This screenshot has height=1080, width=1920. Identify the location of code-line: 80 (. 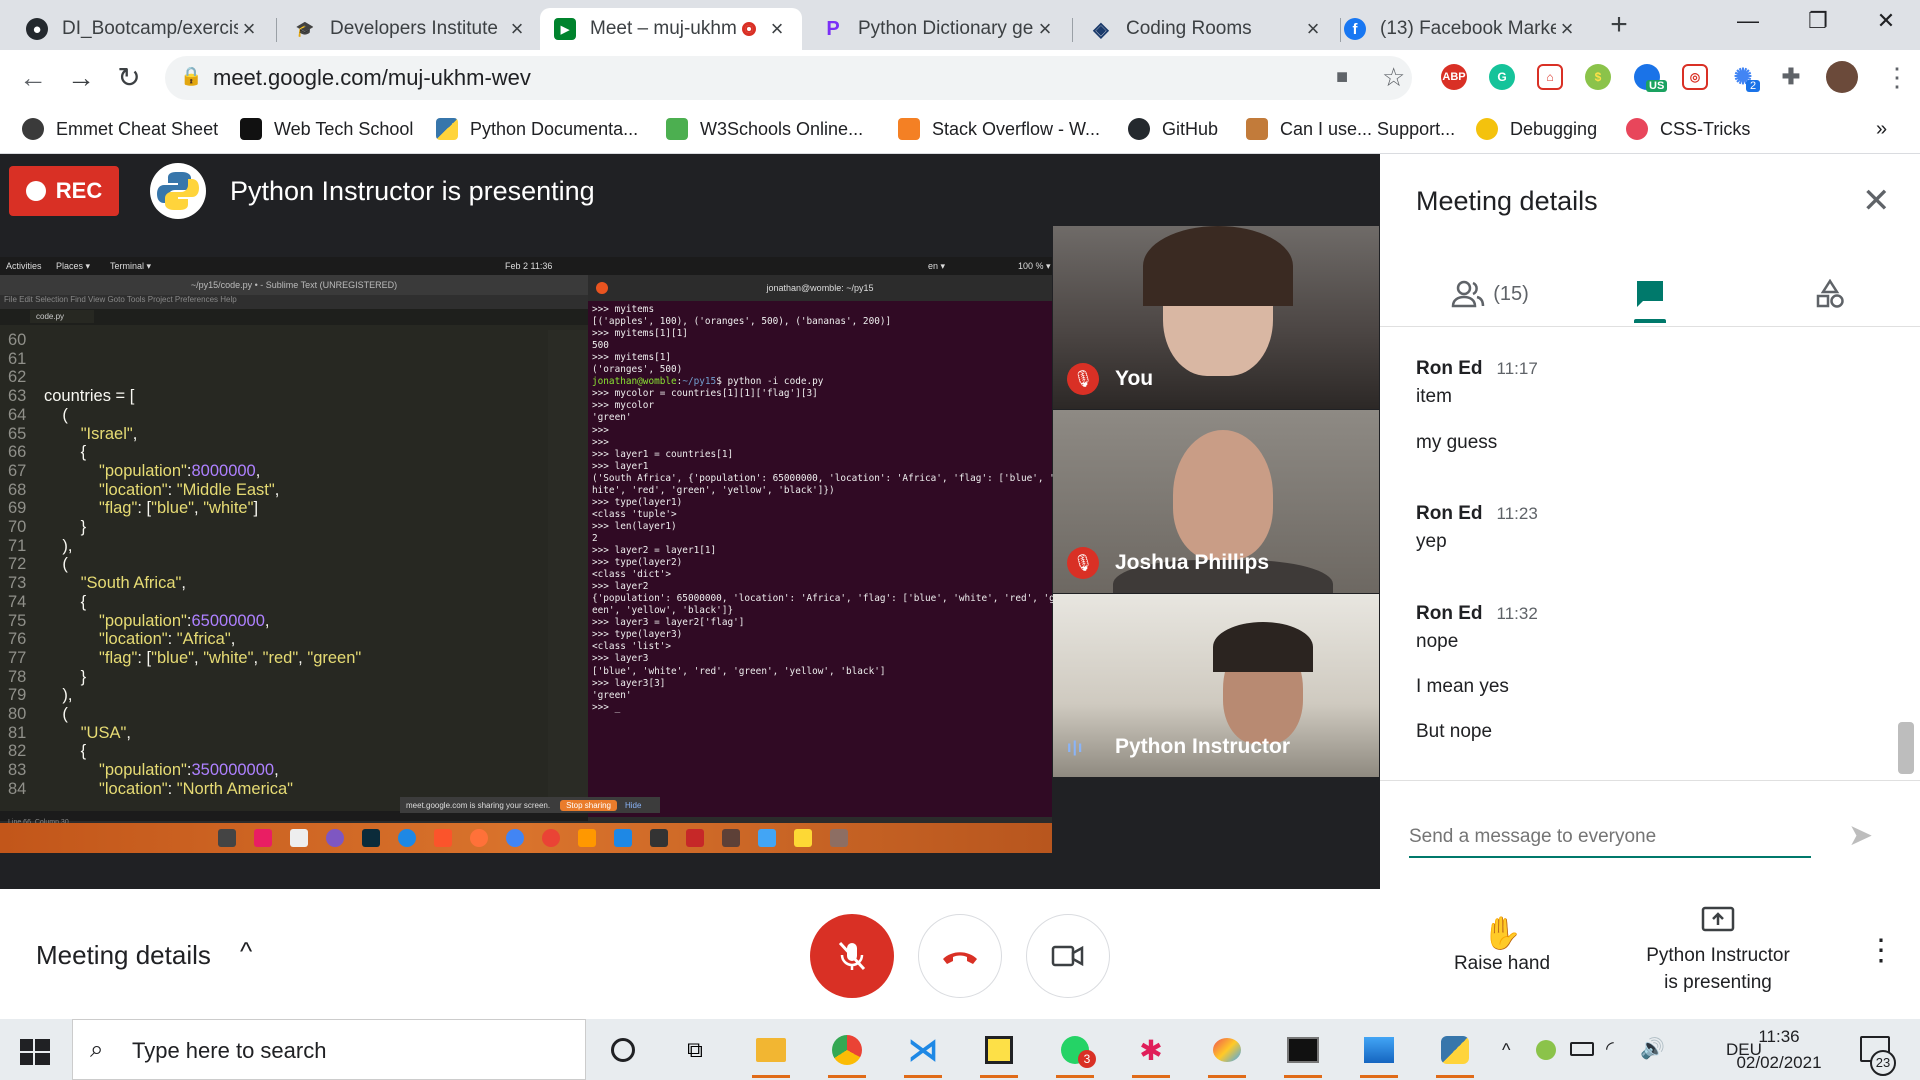
(34, 714).